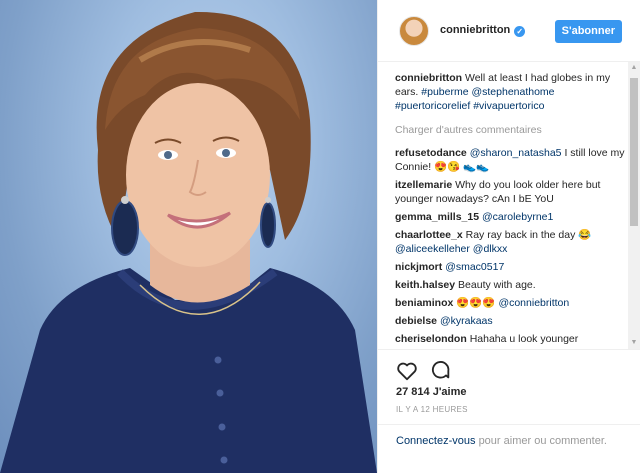 Image resolution: width=640 pixels, height=473 pixels. I want to click on author-username: conniebritton ✓, so click(483, 30).